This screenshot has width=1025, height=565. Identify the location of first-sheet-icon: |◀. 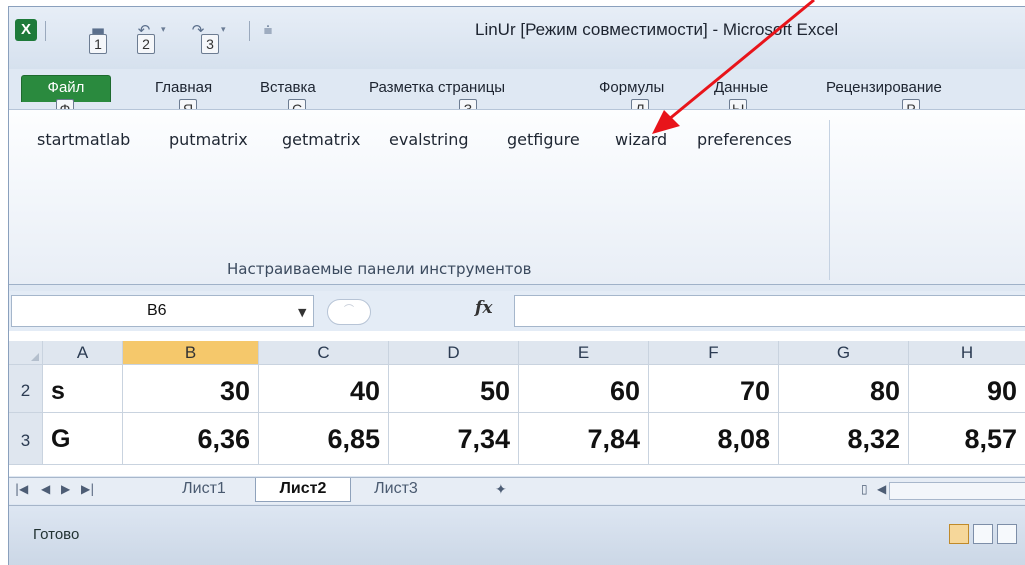
(21, 489).